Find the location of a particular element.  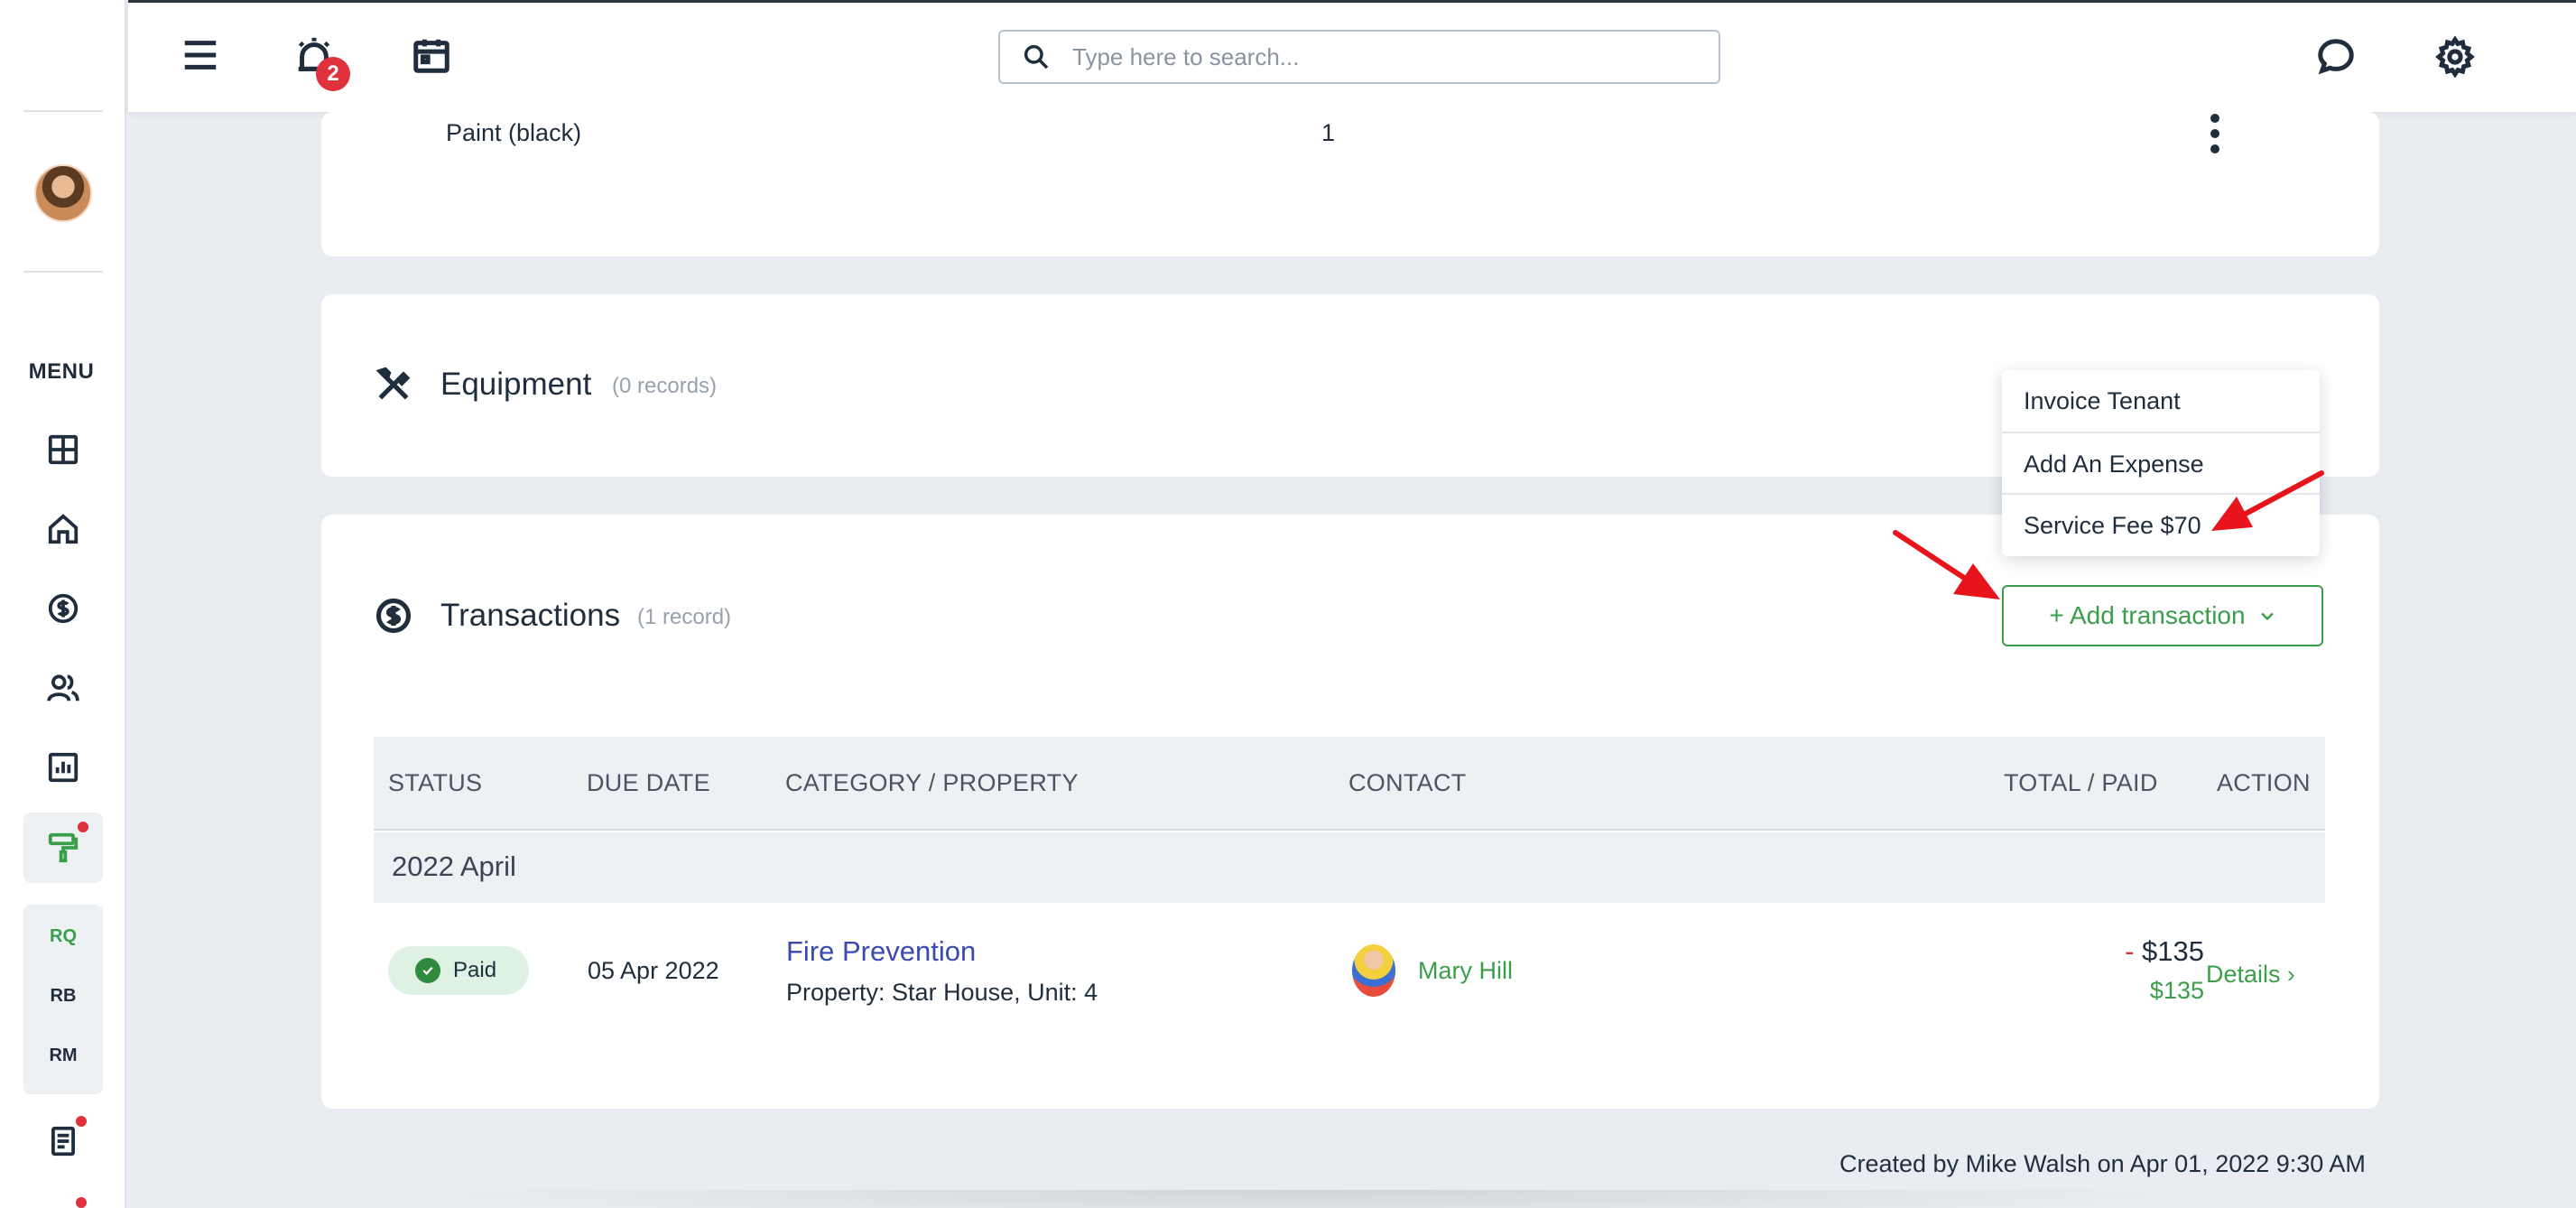

hamburger-menu-icon is located at coordinates (200, 55).